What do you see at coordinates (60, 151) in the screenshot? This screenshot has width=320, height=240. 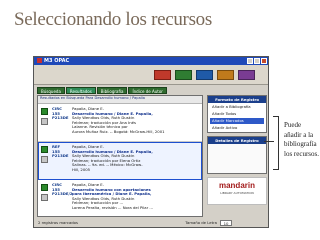 I see `call-number: REF 155 P213DE` at bounding box center [60, 151].